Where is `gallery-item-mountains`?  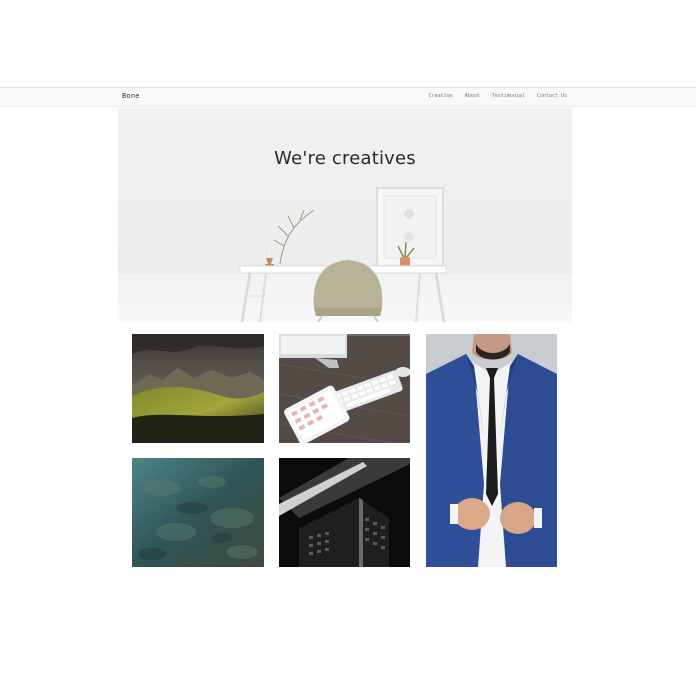
gallery-item-mountains is located at coordinates (198, 388).